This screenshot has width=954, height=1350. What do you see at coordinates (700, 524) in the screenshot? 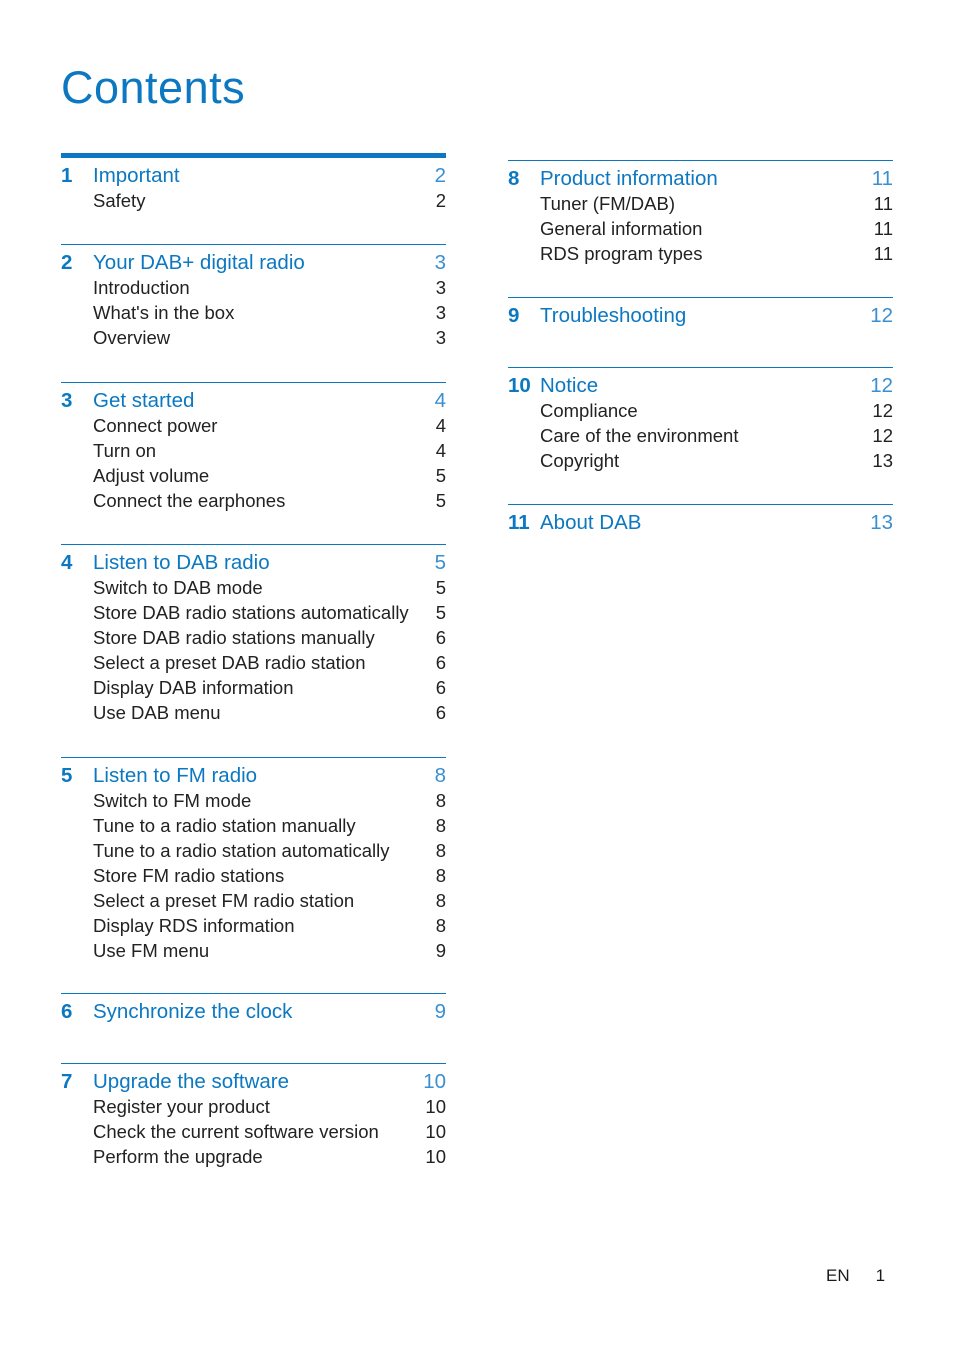
I see `toc-chapter-link: 11 About DAB 13` at bounding box center [700, 524].